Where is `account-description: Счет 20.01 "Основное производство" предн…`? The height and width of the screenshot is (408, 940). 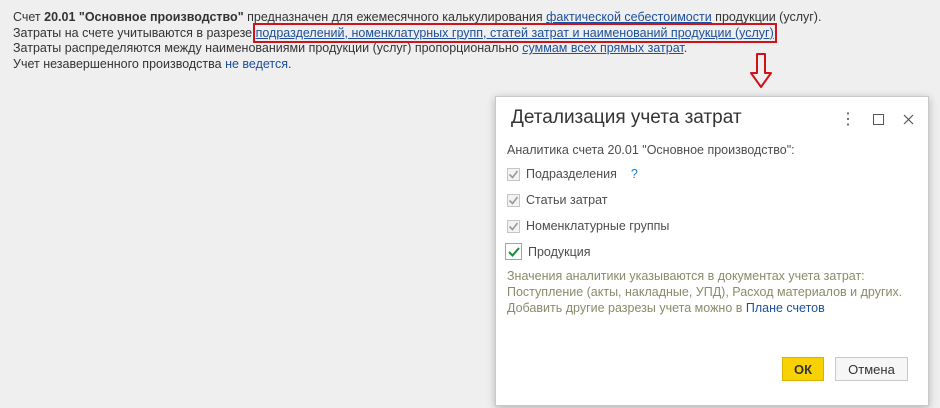
account-description: Счет 20.01 "Основное производство" предн… is located at coordinates (417, 41).